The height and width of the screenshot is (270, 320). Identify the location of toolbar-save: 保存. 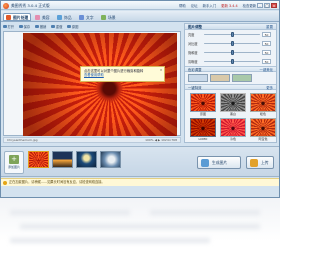
(24, 26).